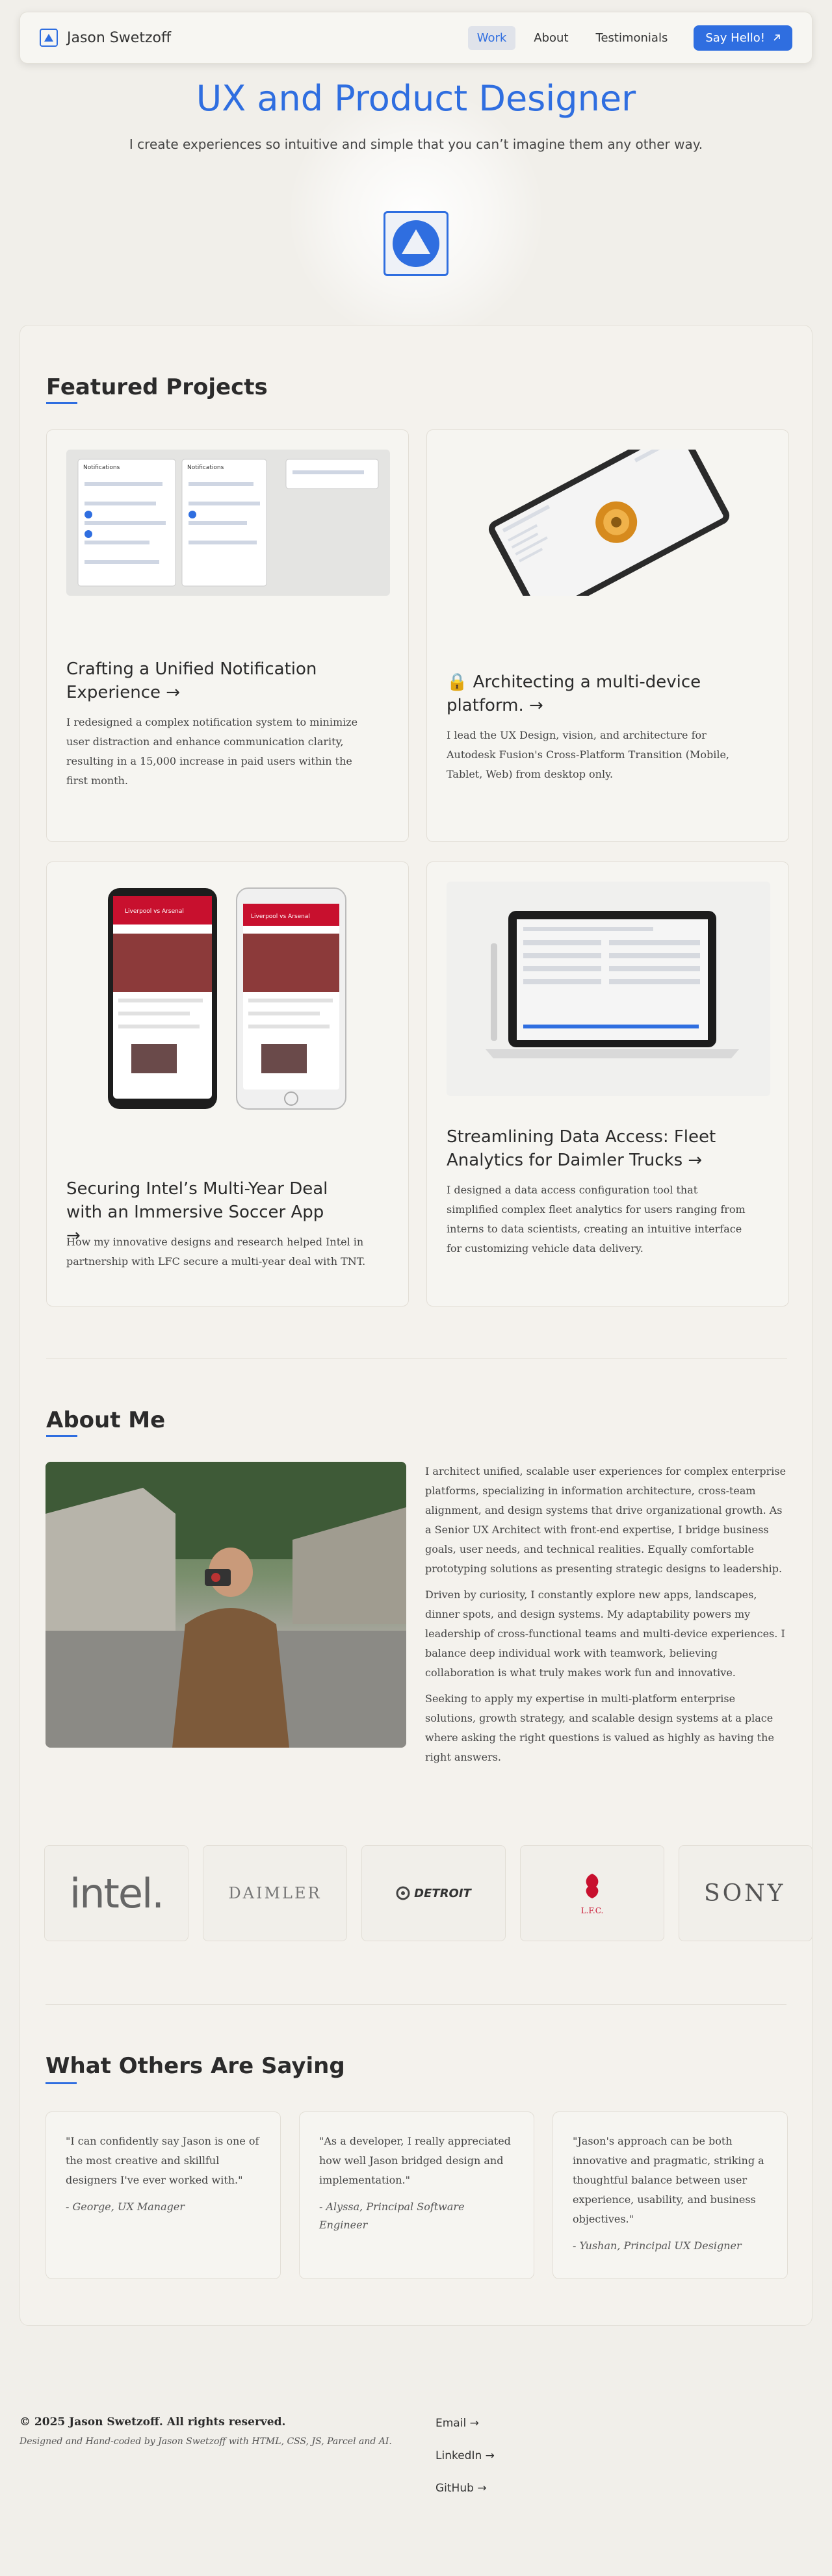 This screenshot has height=2576, width=832. What do you see at coordinates (608, 522) in the screenshot?
I see `tablet-thumbnail` at bounding box center [608, 522].